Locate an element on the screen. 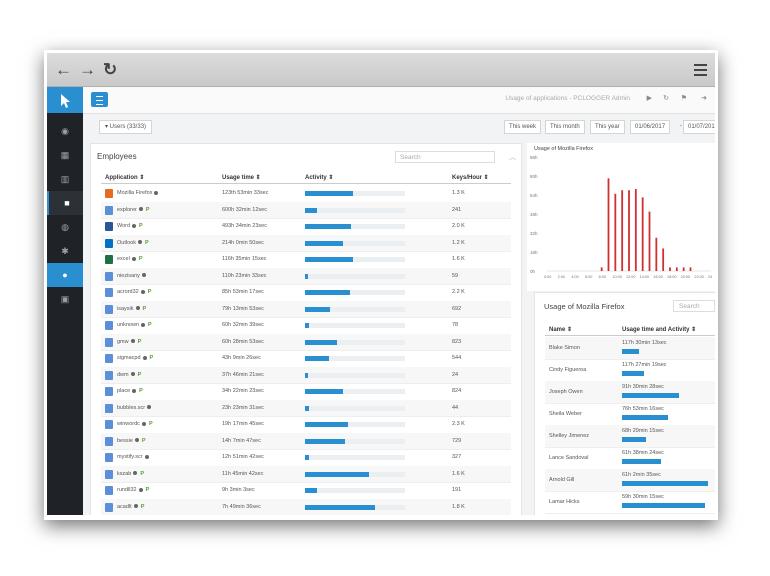  table-row: place P 34h 22min 23sec 824 is located at coordinates (306, 392).